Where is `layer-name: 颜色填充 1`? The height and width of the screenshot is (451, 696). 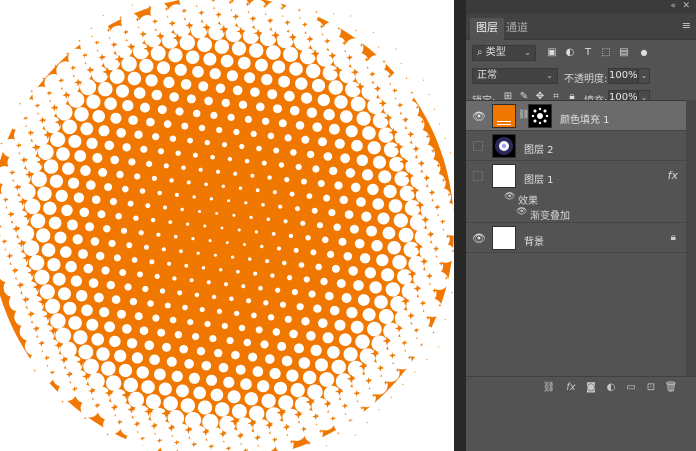
layer-name: 颜色填充 1 is located at coordinates (585, 118).